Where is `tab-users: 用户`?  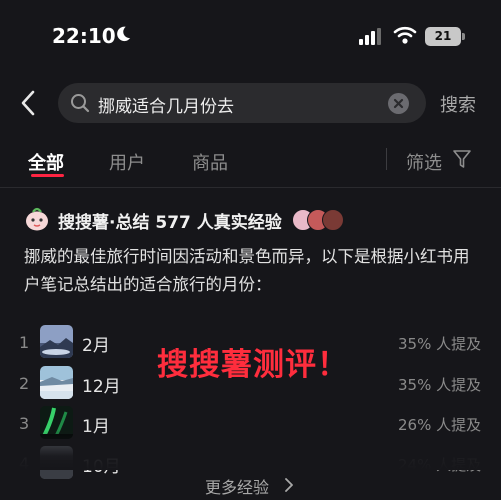
tab-users: 用户 is located at coordinates (127, 162).